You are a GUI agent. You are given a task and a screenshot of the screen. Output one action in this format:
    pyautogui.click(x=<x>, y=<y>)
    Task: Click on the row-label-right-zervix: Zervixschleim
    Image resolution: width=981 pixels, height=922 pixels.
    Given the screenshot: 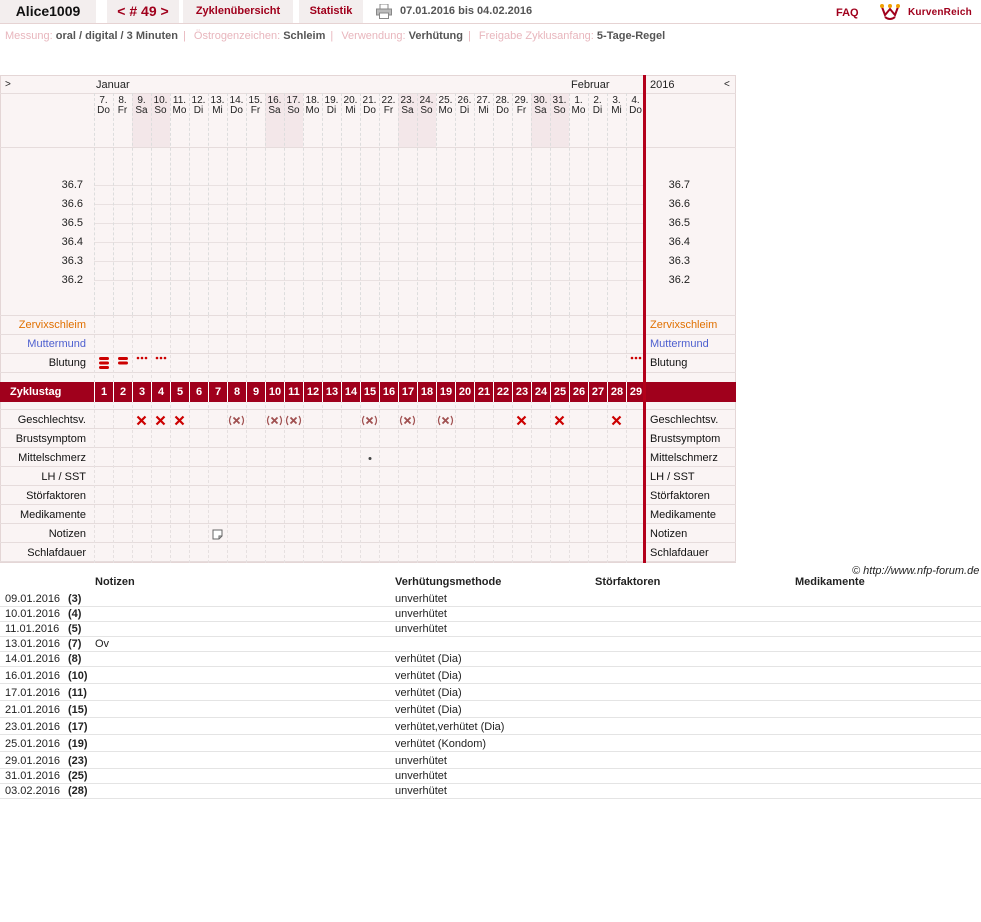 What is the action you would take?
    pyautogui.click(x=684, y=325)
    